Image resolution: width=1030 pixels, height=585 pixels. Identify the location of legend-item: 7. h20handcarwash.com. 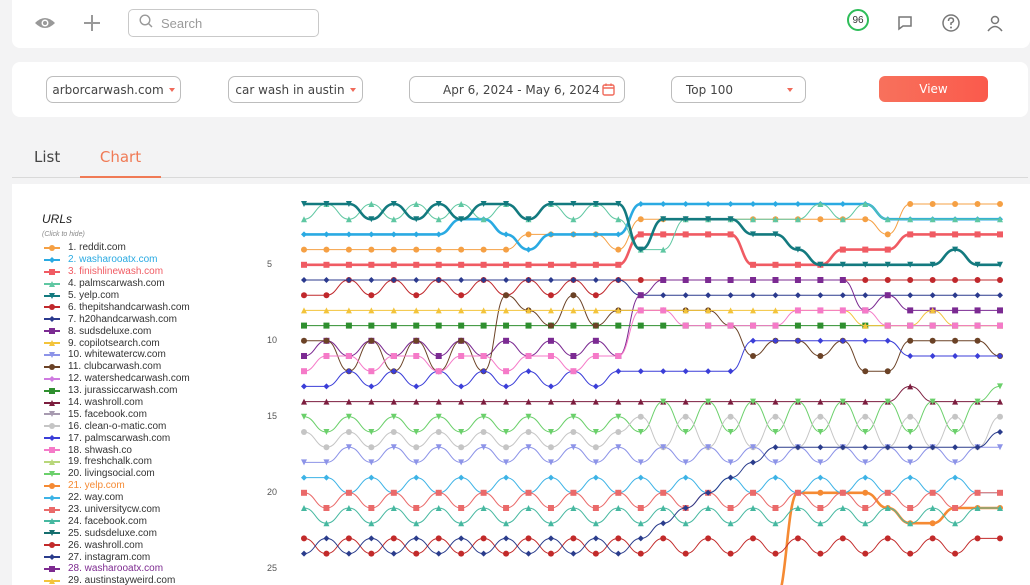
(157, 319).